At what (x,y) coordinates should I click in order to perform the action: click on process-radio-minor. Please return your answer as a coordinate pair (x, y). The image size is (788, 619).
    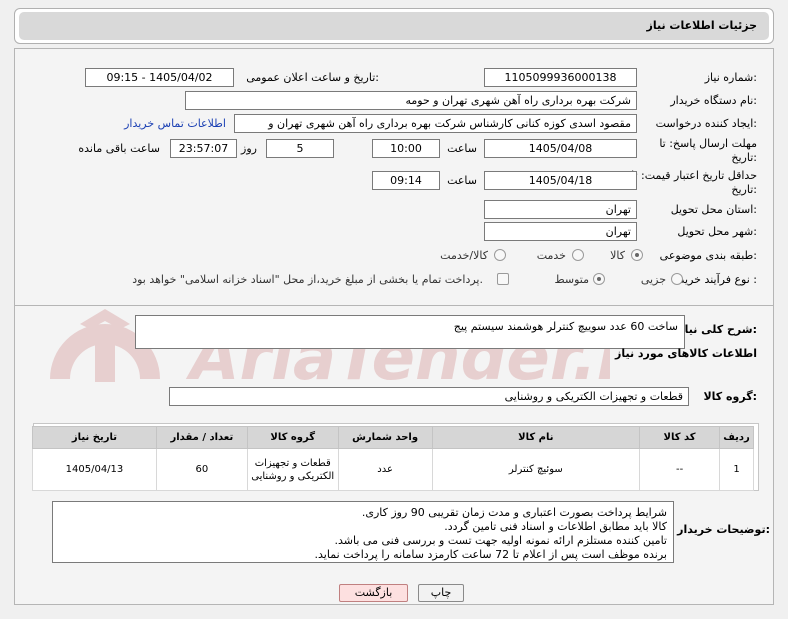
    Looking at the image, I should click on (677, 279).